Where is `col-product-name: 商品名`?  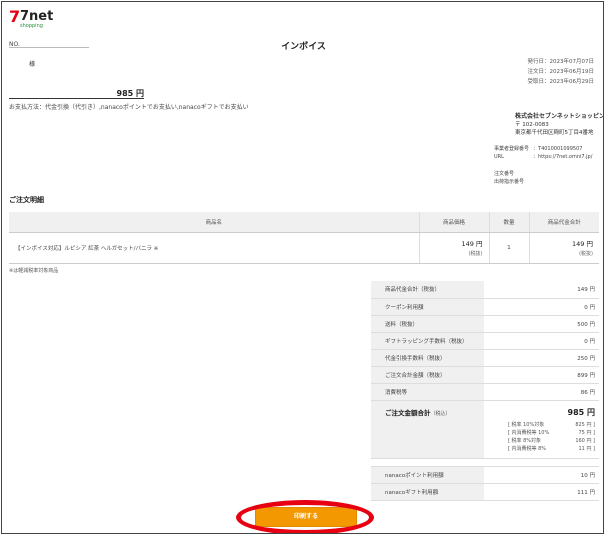
col-product-name: 商品名 is located at coordinates (214, 222).